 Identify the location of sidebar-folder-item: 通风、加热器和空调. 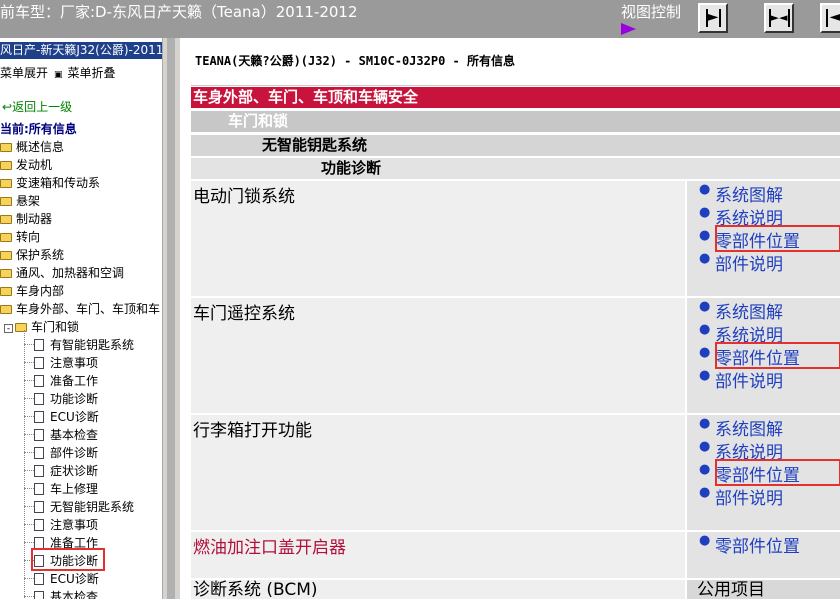
(62, 272).